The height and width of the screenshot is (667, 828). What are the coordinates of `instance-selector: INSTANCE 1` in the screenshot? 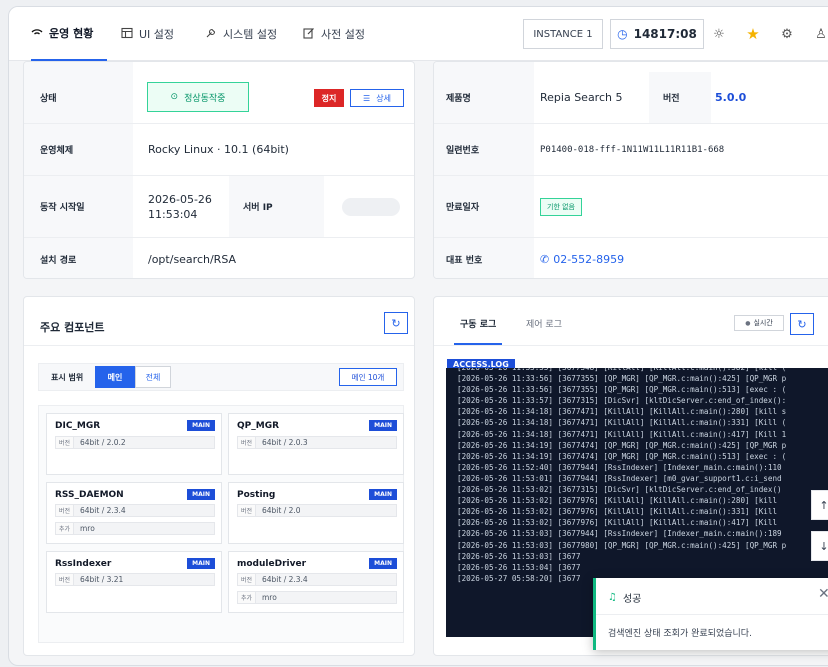 It's located at (563, 34).